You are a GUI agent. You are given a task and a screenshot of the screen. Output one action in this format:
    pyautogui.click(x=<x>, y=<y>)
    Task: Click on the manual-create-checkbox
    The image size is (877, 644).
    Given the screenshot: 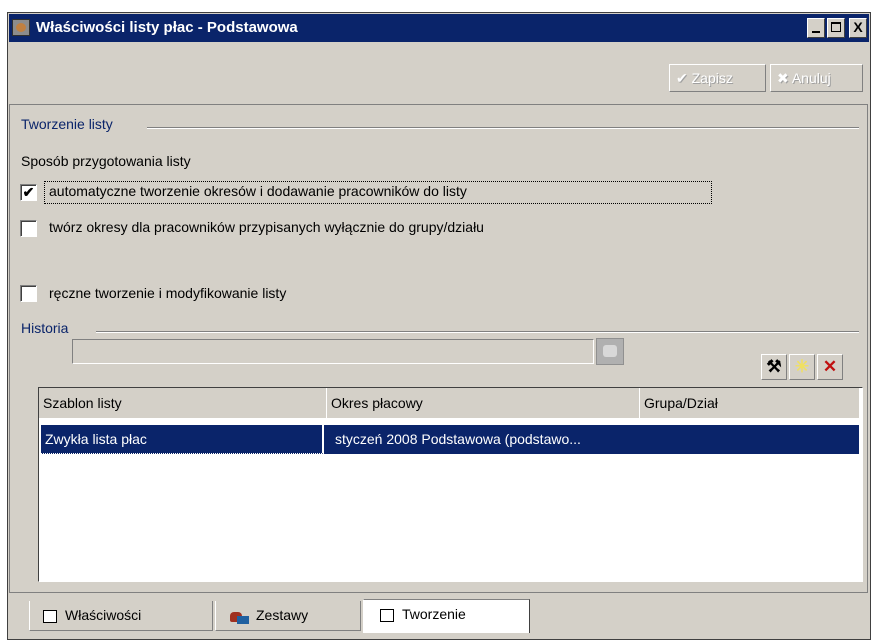 What is the action you would take?
    pyautogui.click(x=28, y=293)
    